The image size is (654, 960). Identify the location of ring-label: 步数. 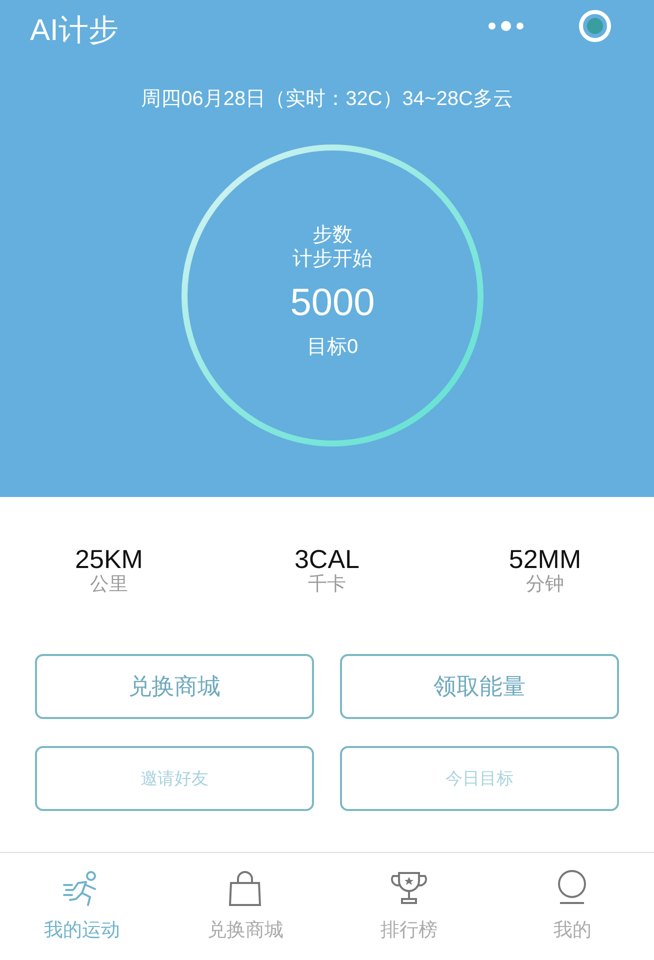
(332, 235).